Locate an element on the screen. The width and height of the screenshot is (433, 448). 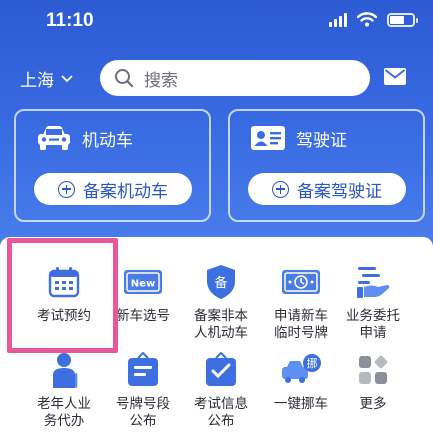
elderly-icon is located at coordinates (65, 370).